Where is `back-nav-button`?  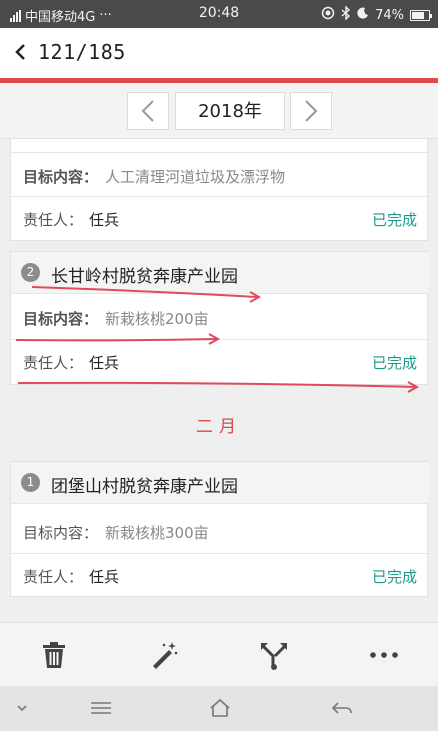 back-nav-button is located at coordinates (342, 708).